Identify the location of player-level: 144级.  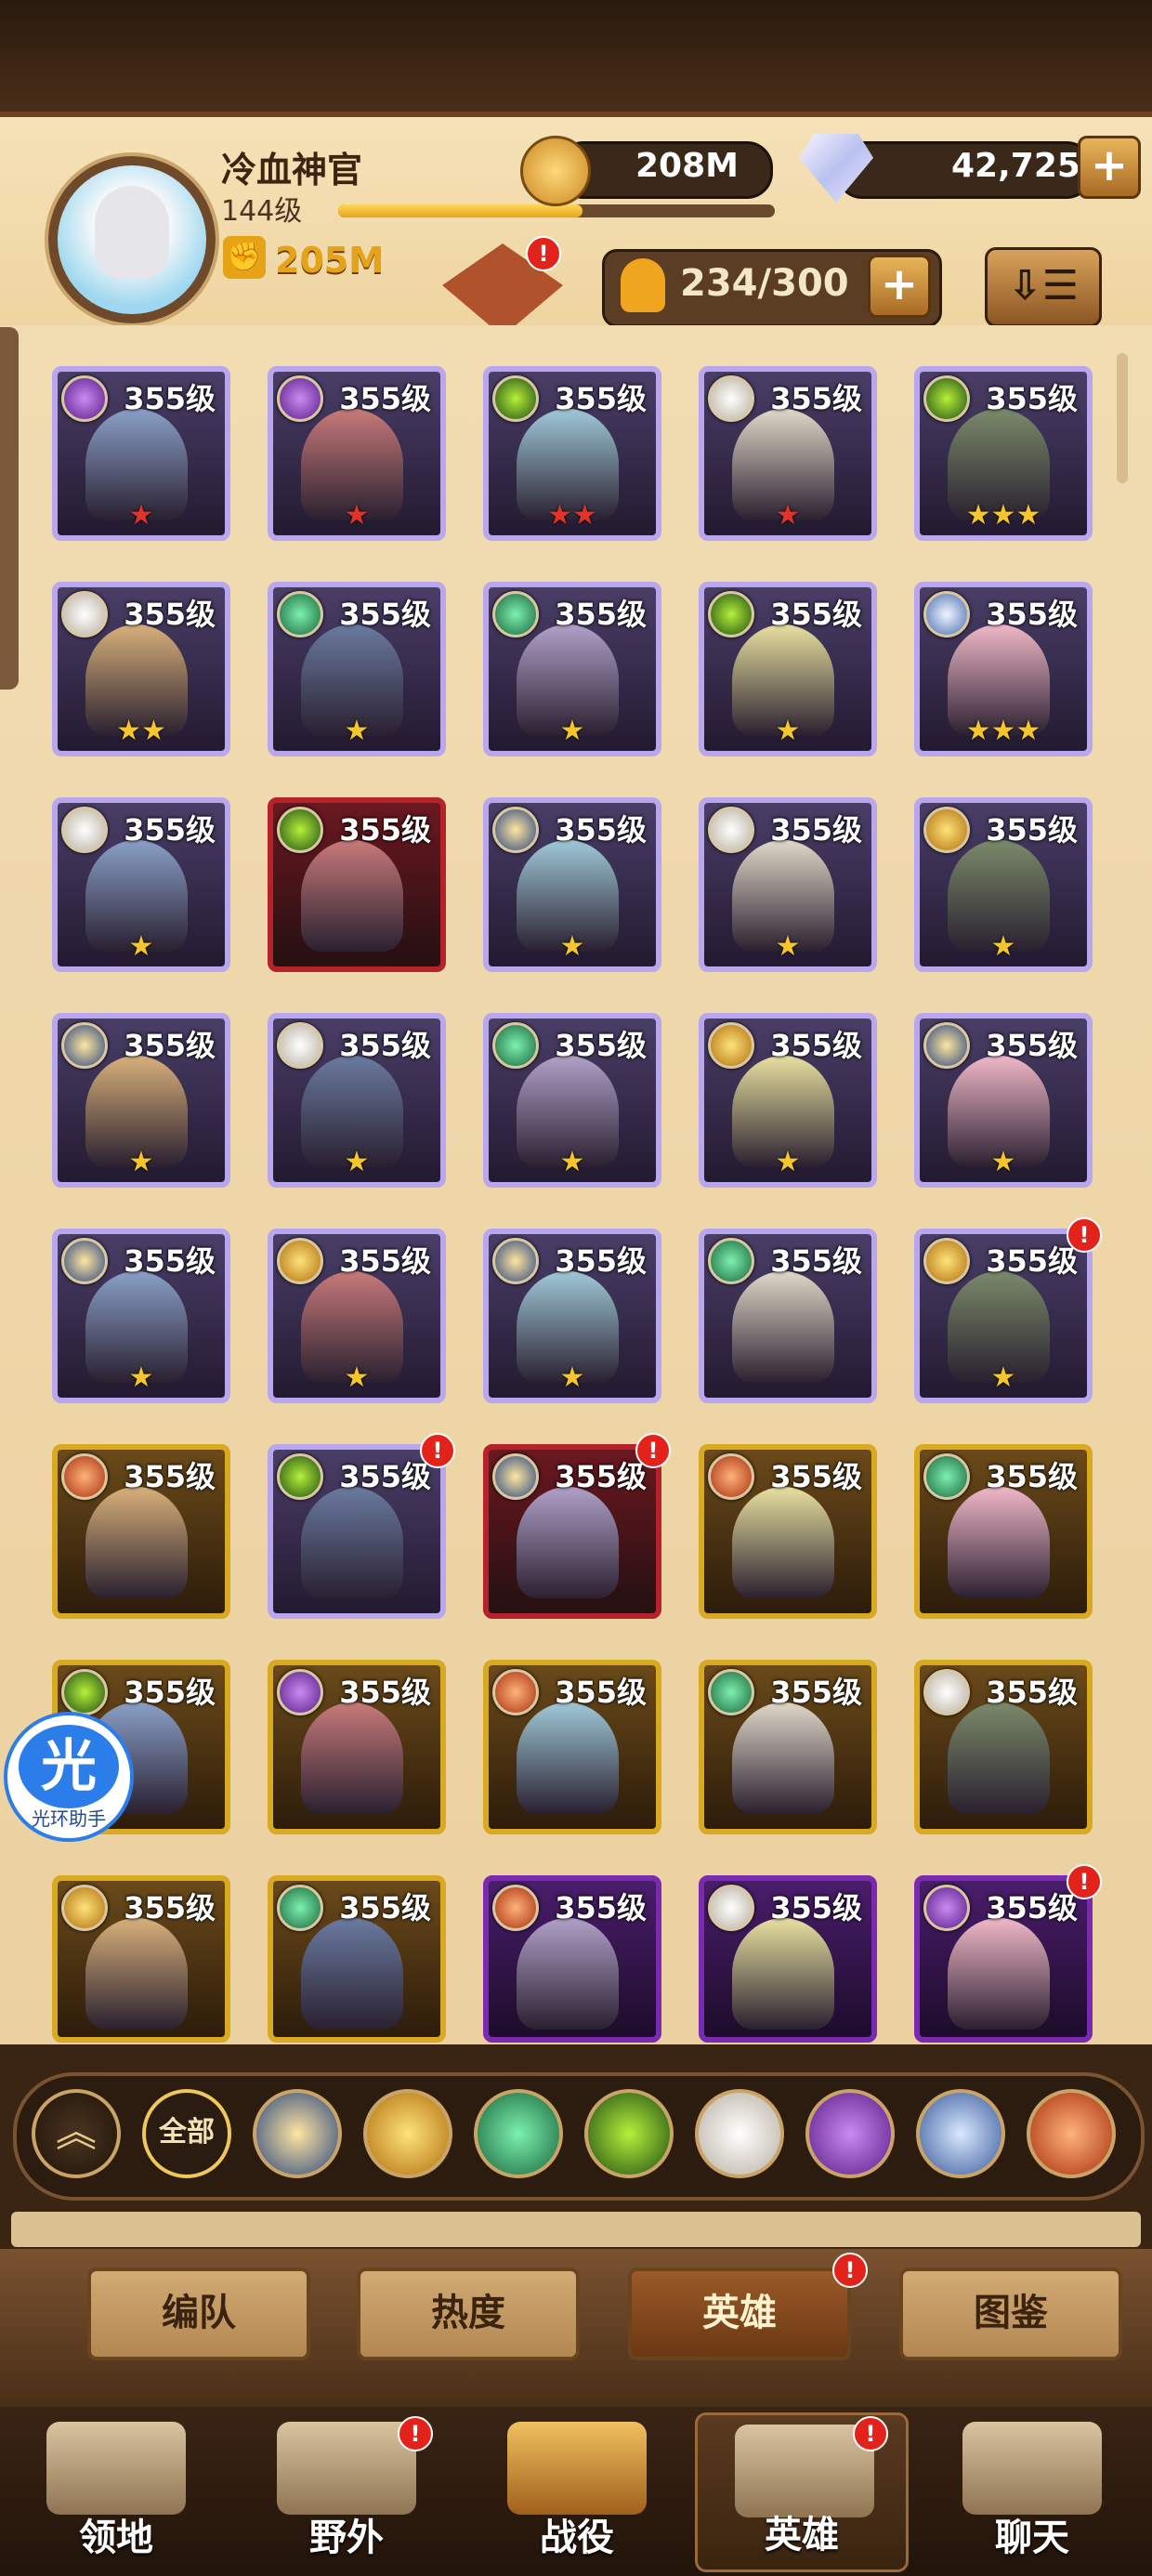
(262, 211).